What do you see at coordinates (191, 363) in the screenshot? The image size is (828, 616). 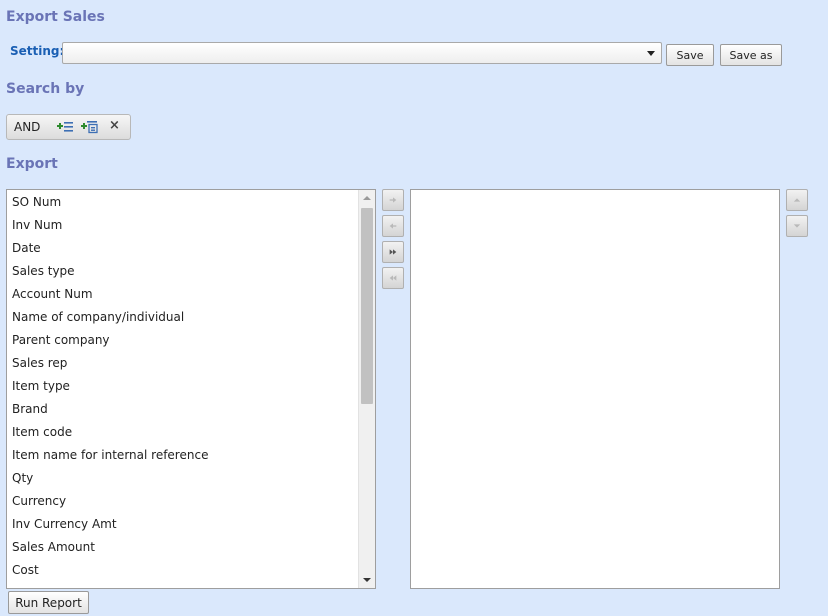 I see `list-item: Sales rep` at bounding box center [191, 363].